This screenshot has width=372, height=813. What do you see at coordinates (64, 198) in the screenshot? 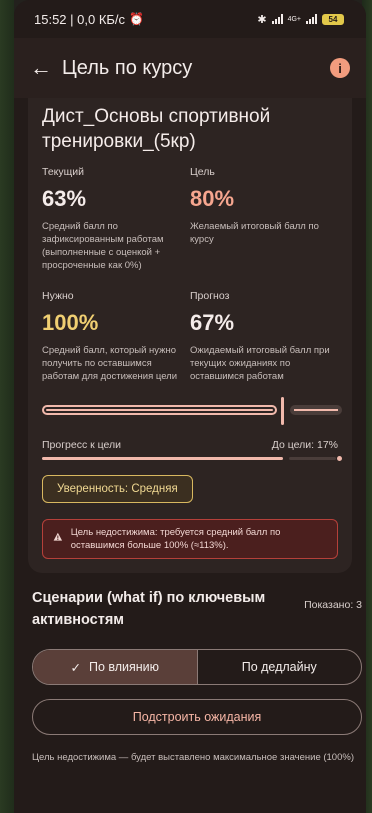
I see `metric-current-value: 63%` at bounding box center [64, 198].